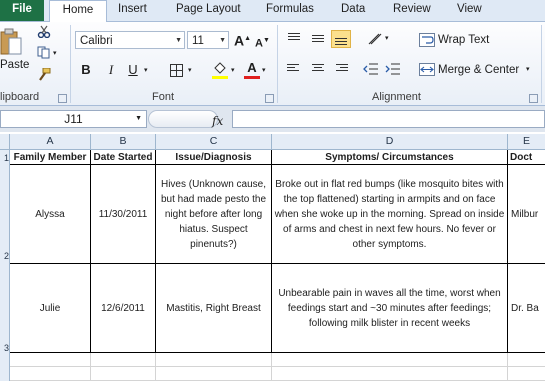  Describe the element at coordinates (146, 70) in the screenshot. I see `underline-dropdown-icon: ▾` at that location.